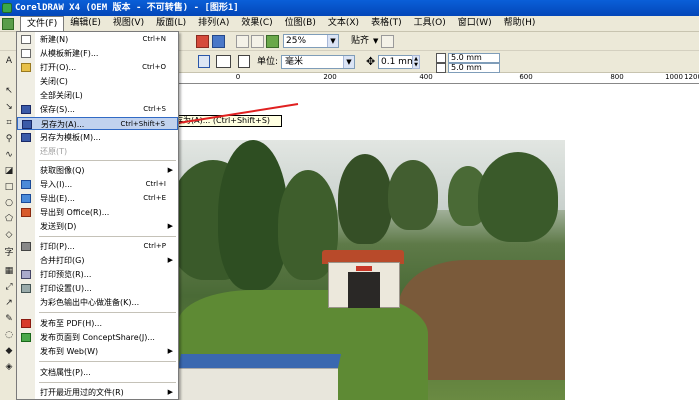  What do you see at coordinates (218, 41) in the screenshot?
I see `welcome-screen-icon` at bounding box center [218, 41].